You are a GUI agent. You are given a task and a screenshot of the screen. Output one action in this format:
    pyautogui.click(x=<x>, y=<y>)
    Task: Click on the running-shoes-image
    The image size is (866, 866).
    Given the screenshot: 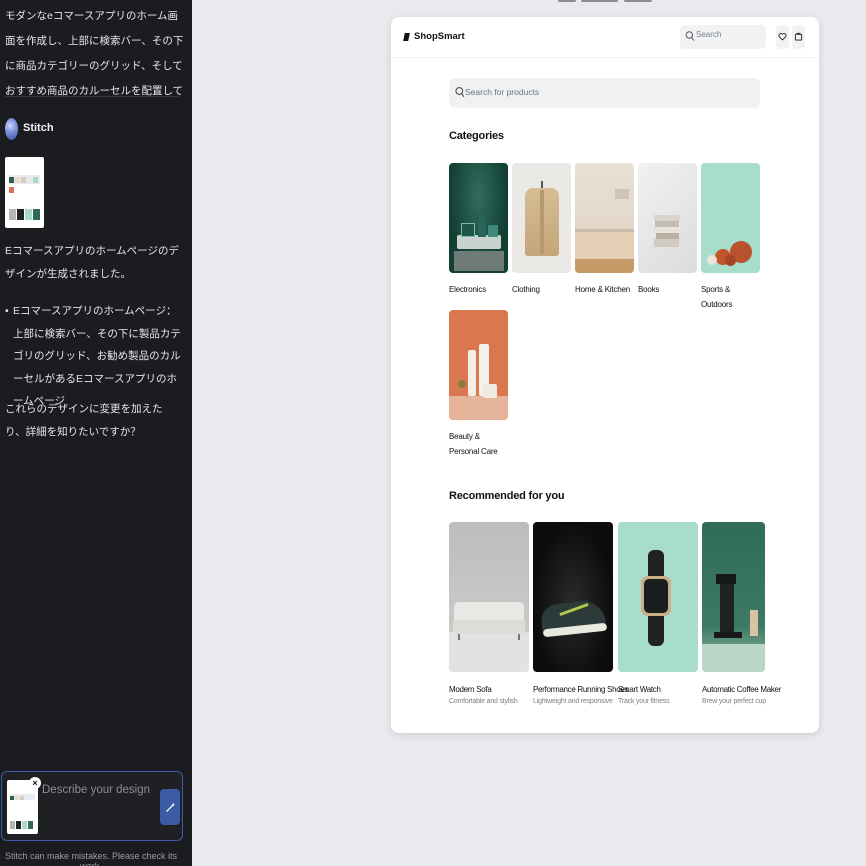 What is the action you would take?
    pyautogui.click(x=573, y=597)
    